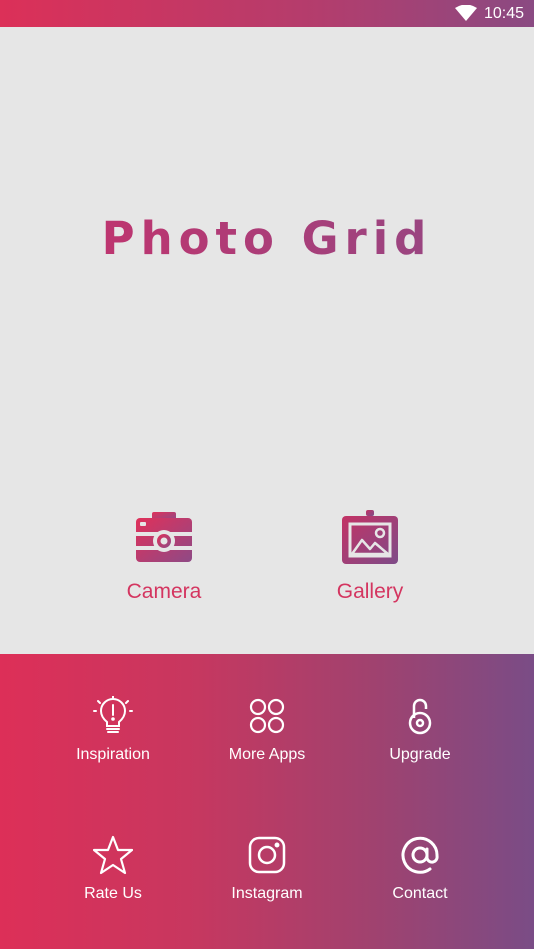  Describe the element at coordinates (267, 716) in the screenshot. I see `apps-grid-icon` at that location.